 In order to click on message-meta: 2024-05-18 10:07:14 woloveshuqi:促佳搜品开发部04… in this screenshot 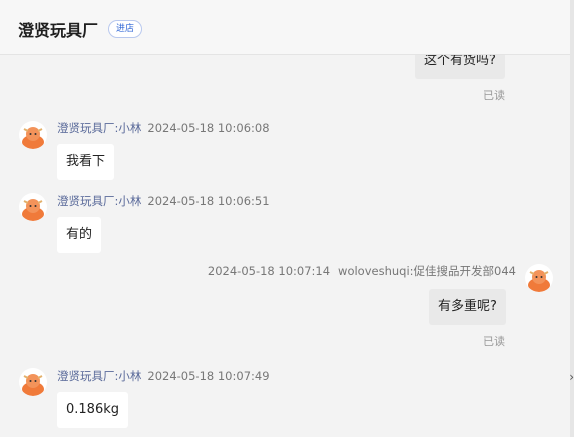, I will do `click(362, 271)`.